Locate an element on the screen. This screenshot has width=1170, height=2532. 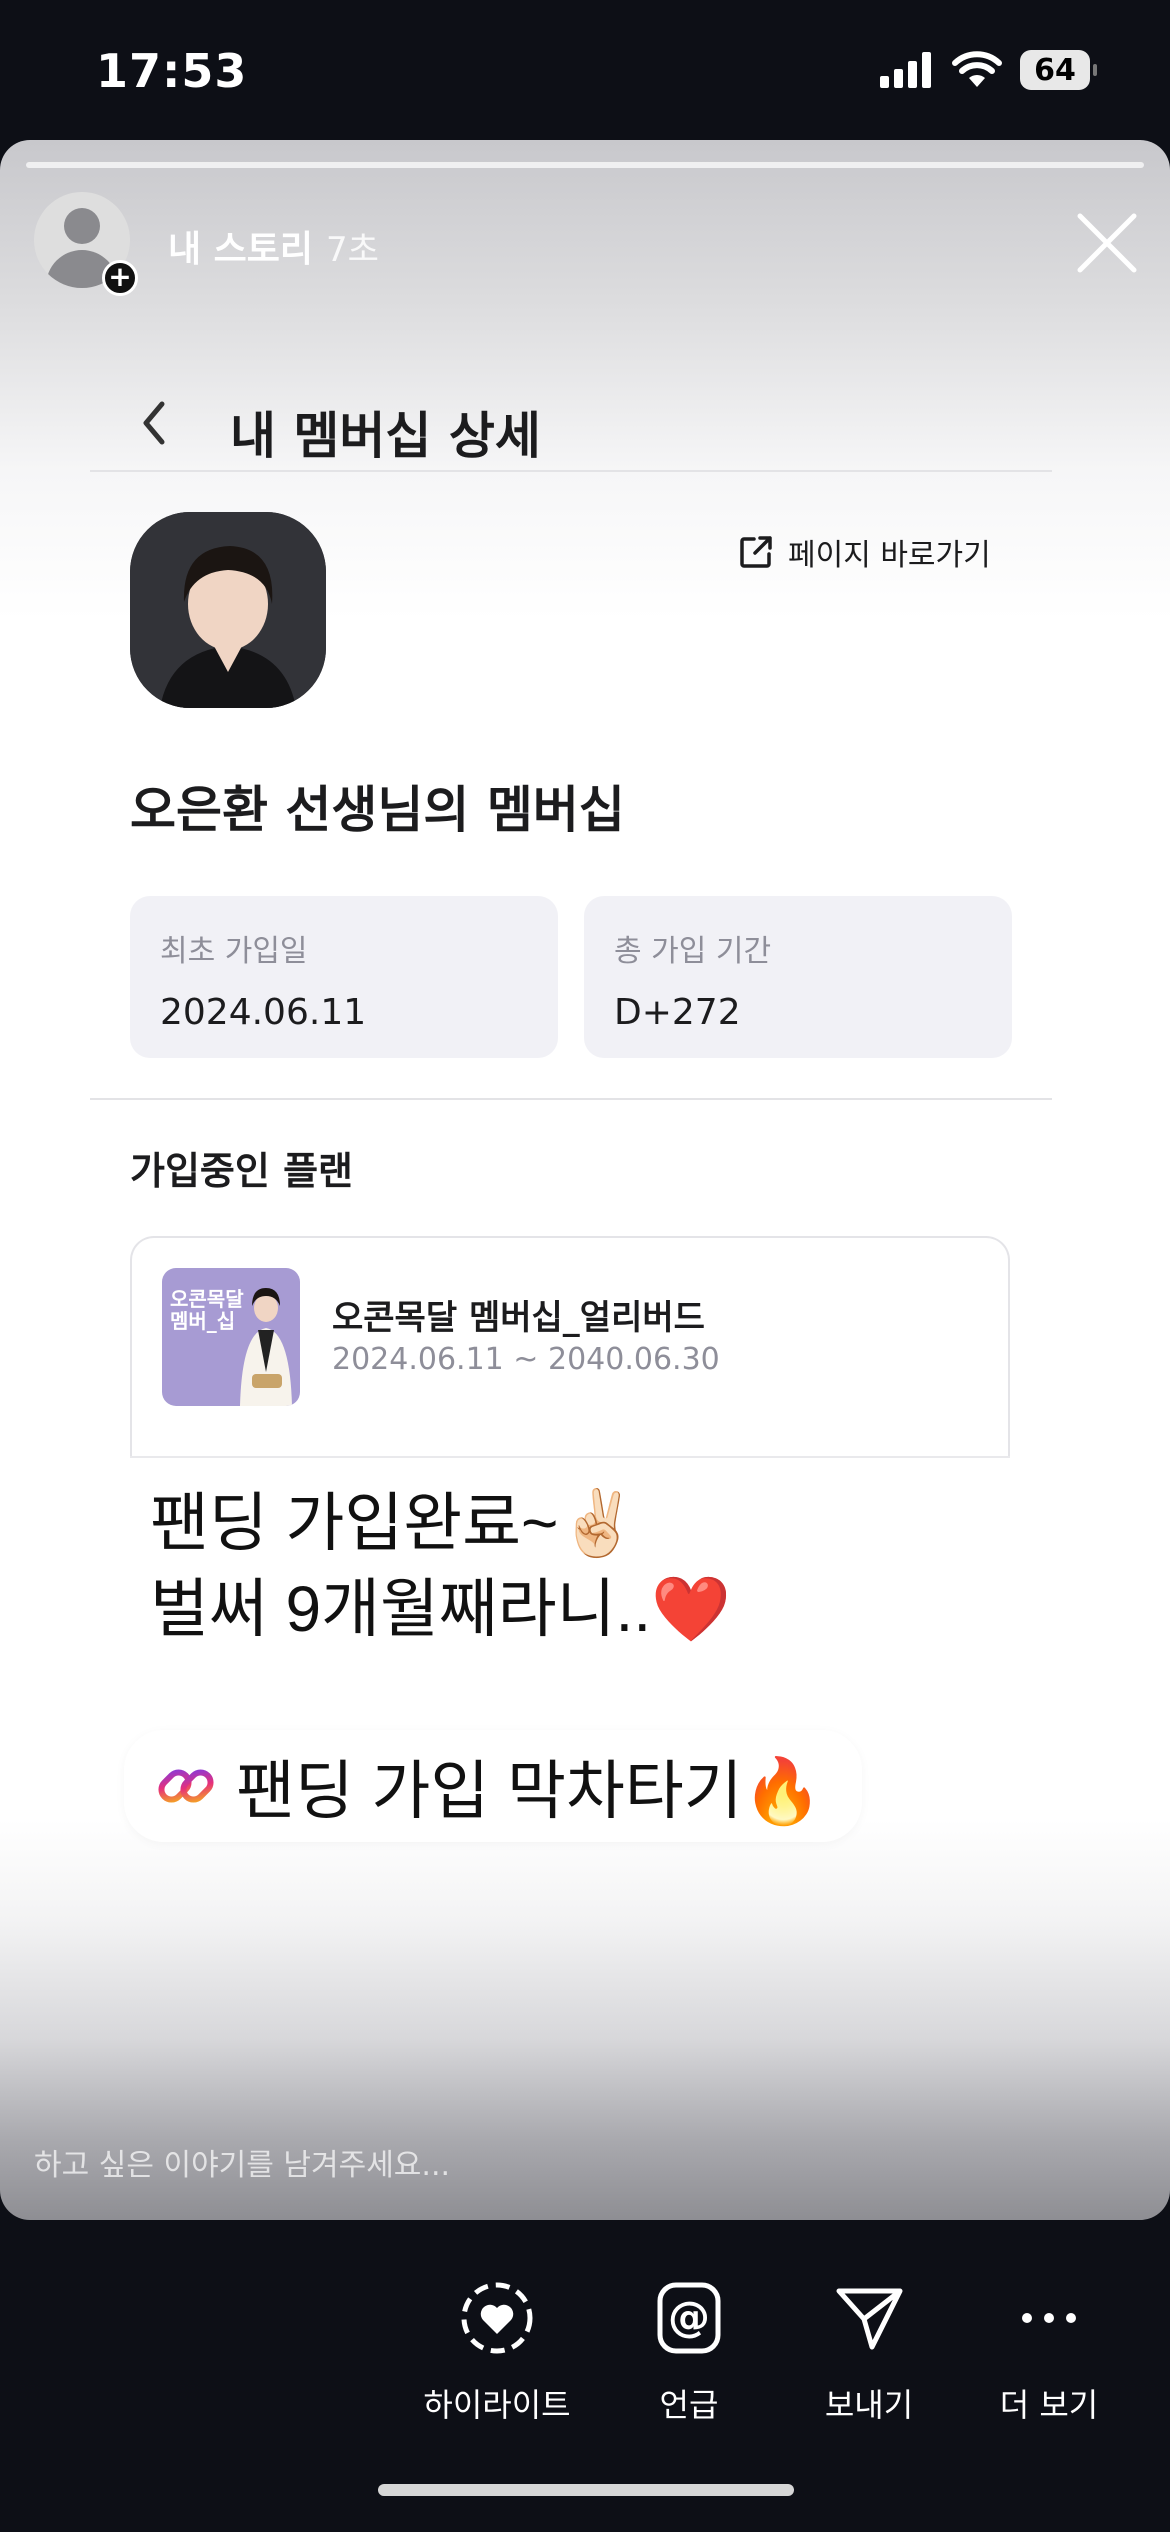
story-actions-bar: 하이라이트 @ 언급 보내기 더 보기 is located at coordinates (585, 2351).